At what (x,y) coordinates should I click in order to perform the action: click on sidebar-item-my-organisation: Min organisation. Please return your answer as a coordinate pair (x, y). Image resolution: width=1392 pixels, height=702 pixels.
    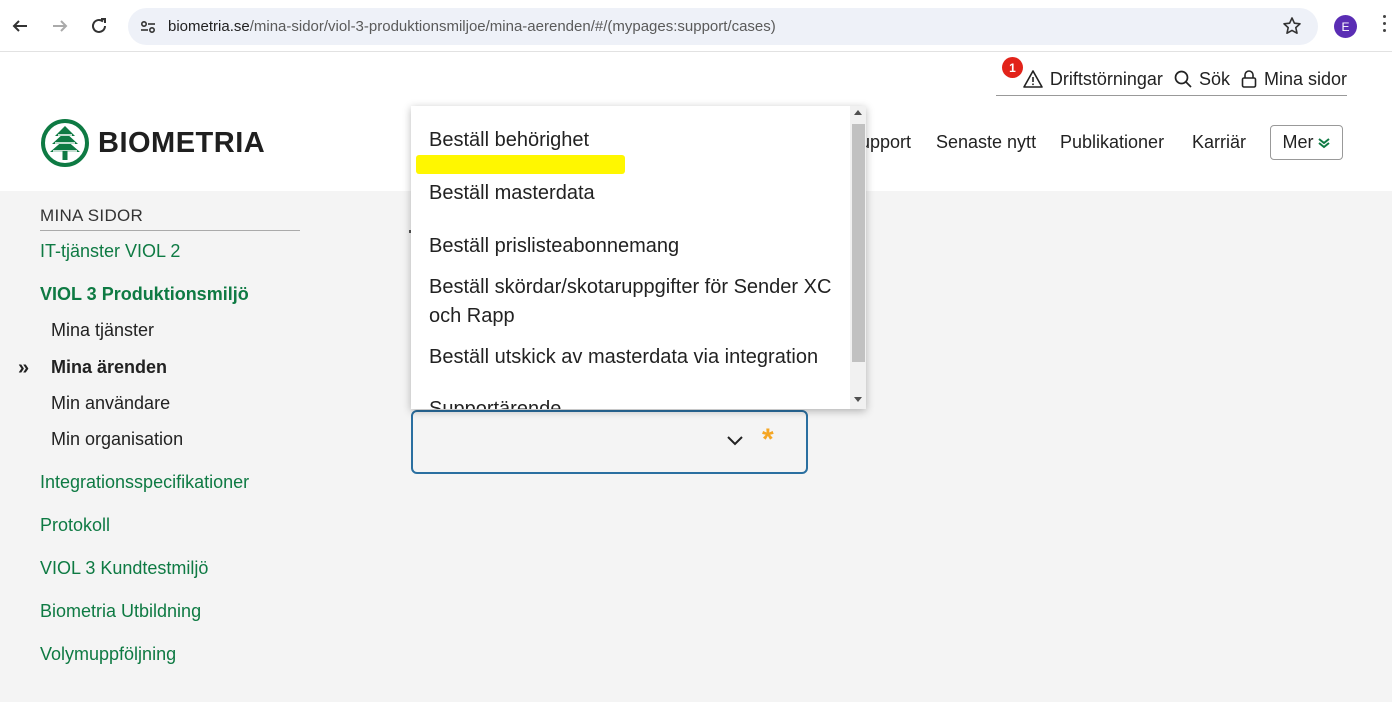
    Looking at the image, I should click on (117, 439).